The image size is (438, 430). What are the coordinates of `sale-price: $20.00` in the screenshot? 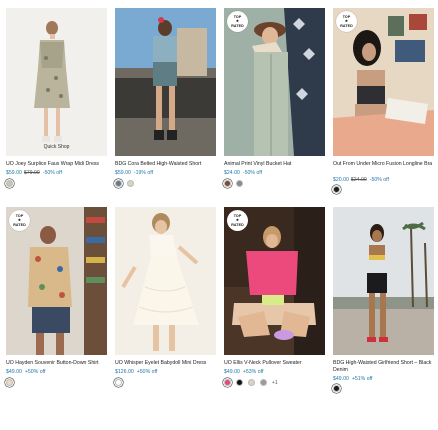 It's located at (341, 180).